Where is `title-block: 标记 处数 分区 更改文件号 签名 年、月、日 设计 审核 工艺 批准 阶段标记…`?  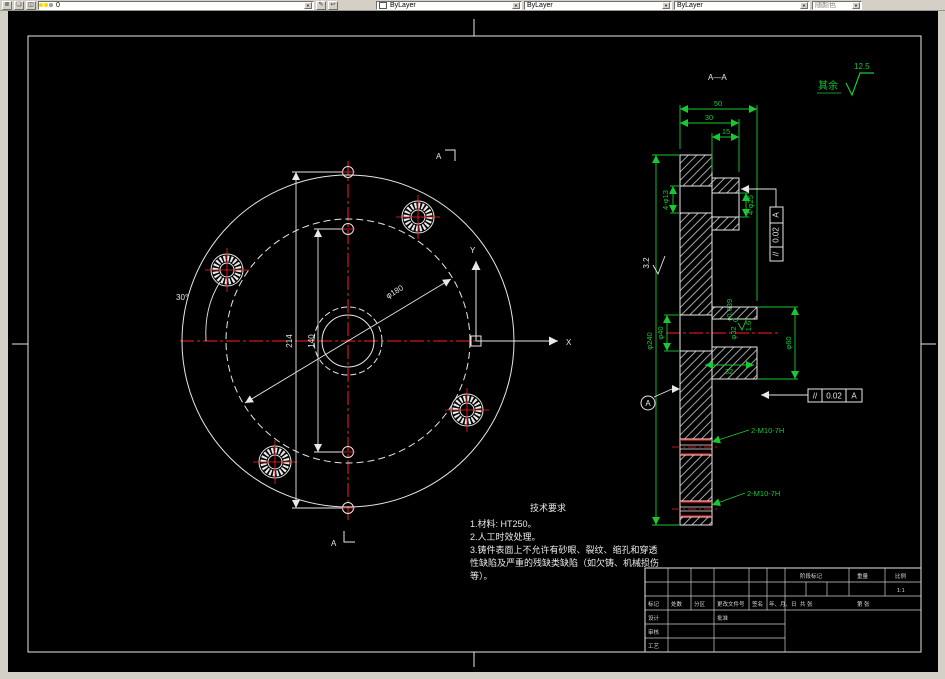
title-block: 标记 处数 分区 更改文件号 签名 年、月、日 设计 审核 工艺 批准 阶段标记… is located at coordinates (783, 610).